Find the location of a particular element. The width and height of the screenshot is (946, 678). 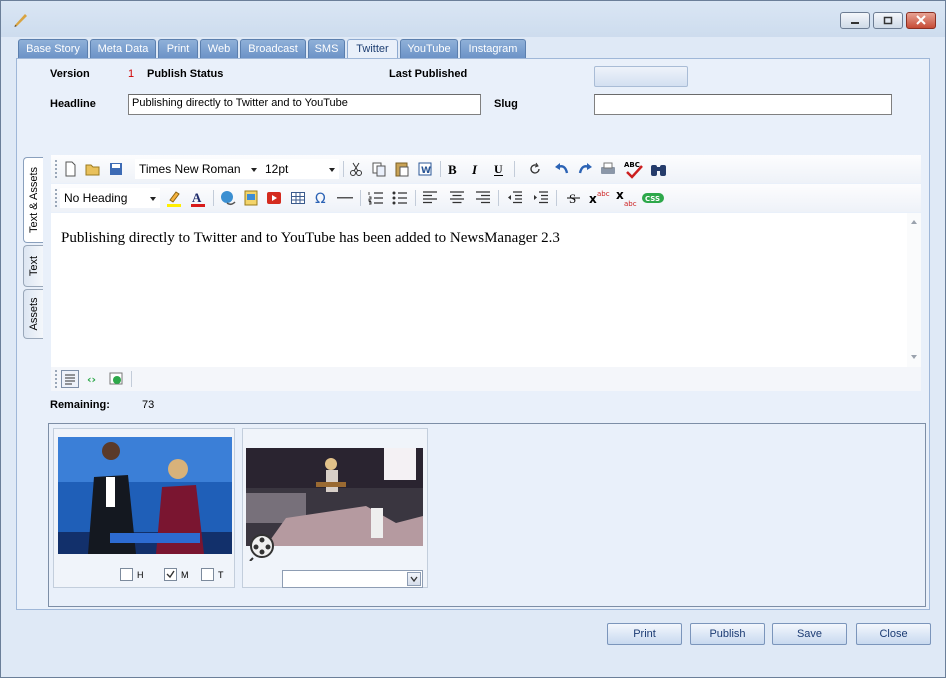

undo-icon is located at coordinates (562, 169).